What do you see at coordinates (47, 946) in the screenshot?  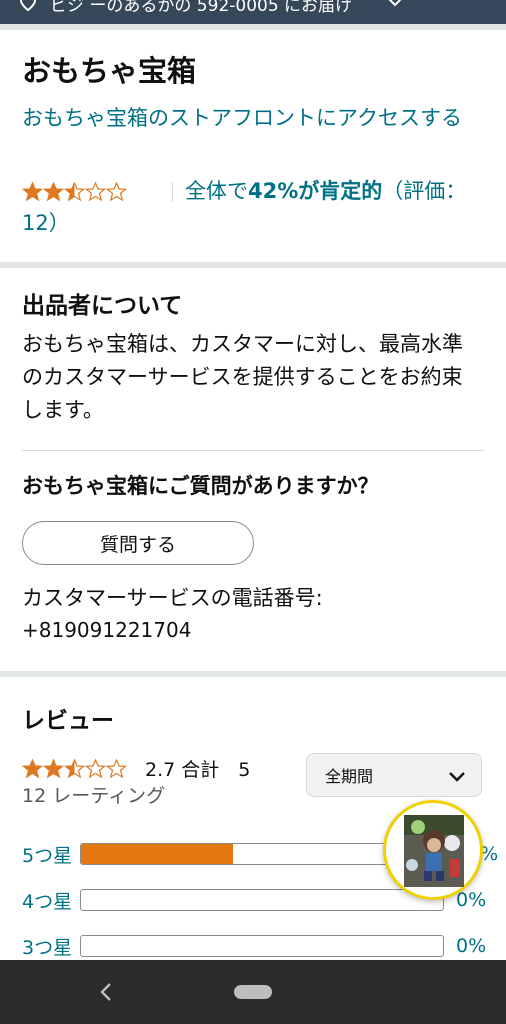 I see `rating-bar-label: 3つ星` at bounding box center [47, 946].